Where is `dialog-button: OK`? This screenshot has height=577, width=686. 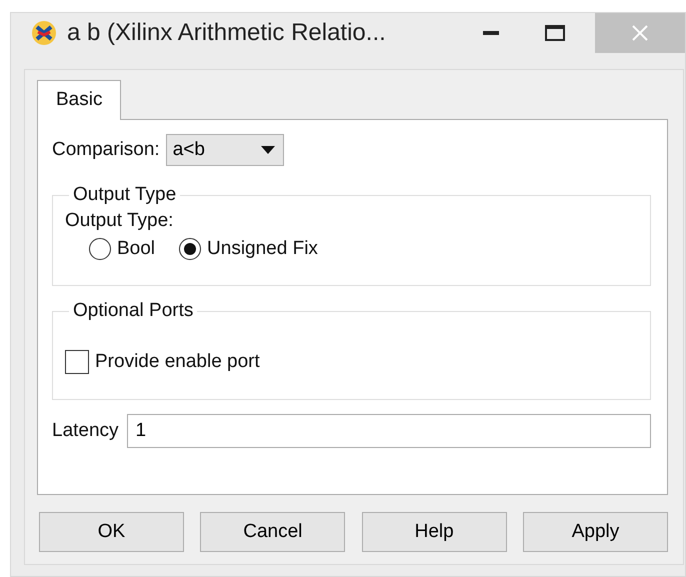
dialog-button: OK is located at coordinates (111, 532).